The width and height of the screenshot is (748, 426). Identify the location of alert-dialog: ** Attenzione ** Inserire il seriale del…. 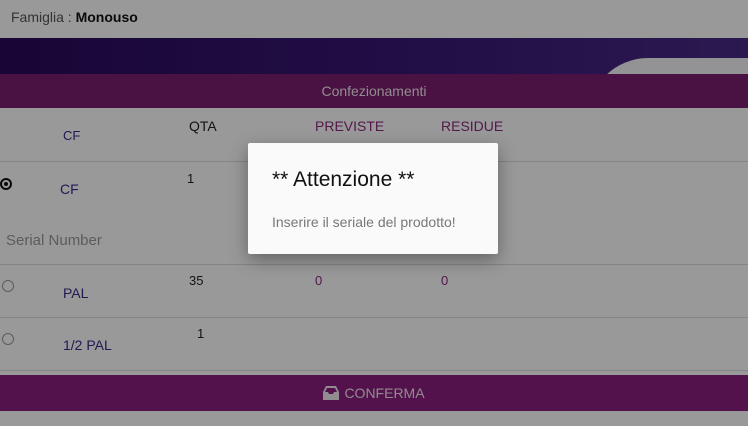
(373, 198).